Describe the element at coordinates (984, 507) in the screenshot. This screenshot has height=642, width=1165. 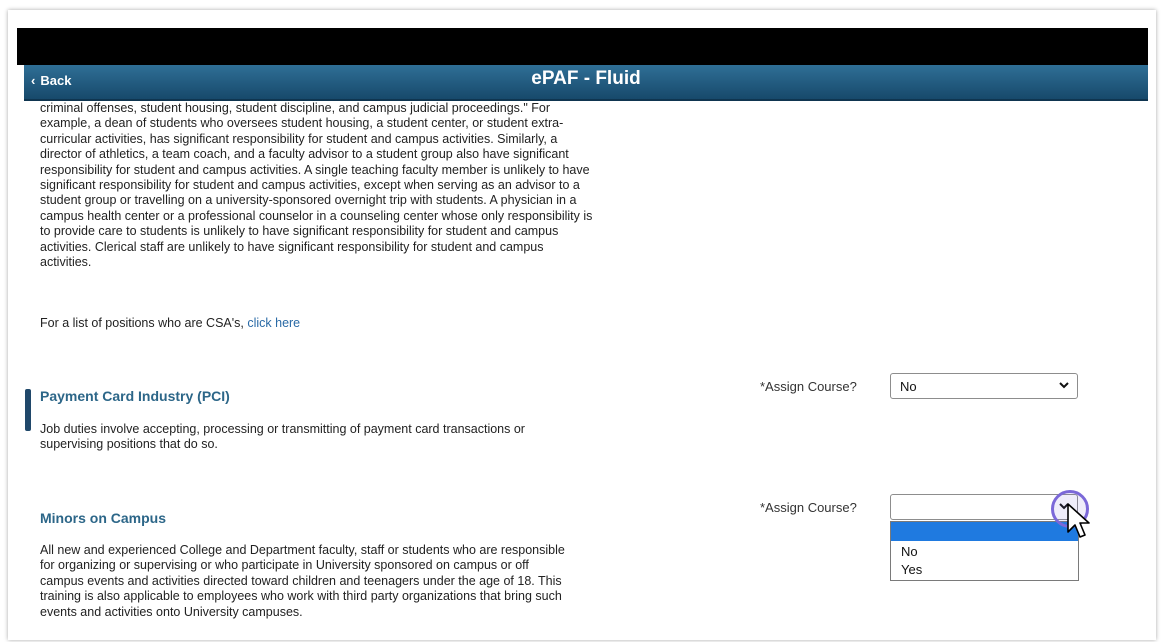
I see `minors-assign-select` at that location.